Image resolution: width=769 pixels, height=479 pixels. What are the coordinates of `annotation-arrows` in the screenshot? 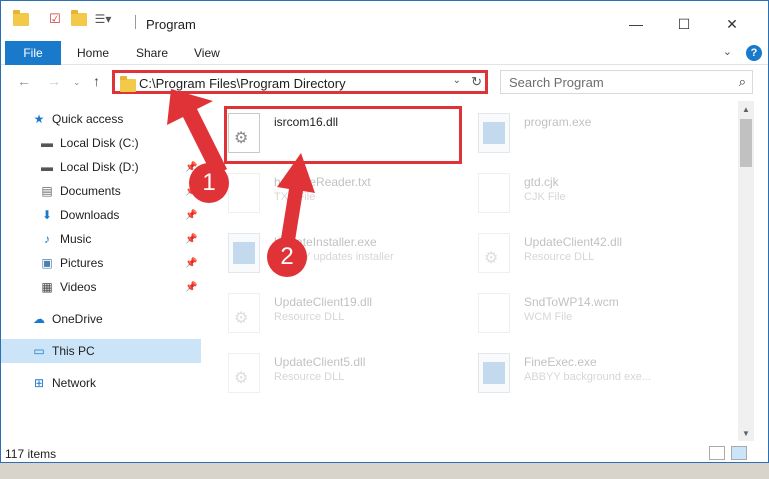 It's located at (241, 171).